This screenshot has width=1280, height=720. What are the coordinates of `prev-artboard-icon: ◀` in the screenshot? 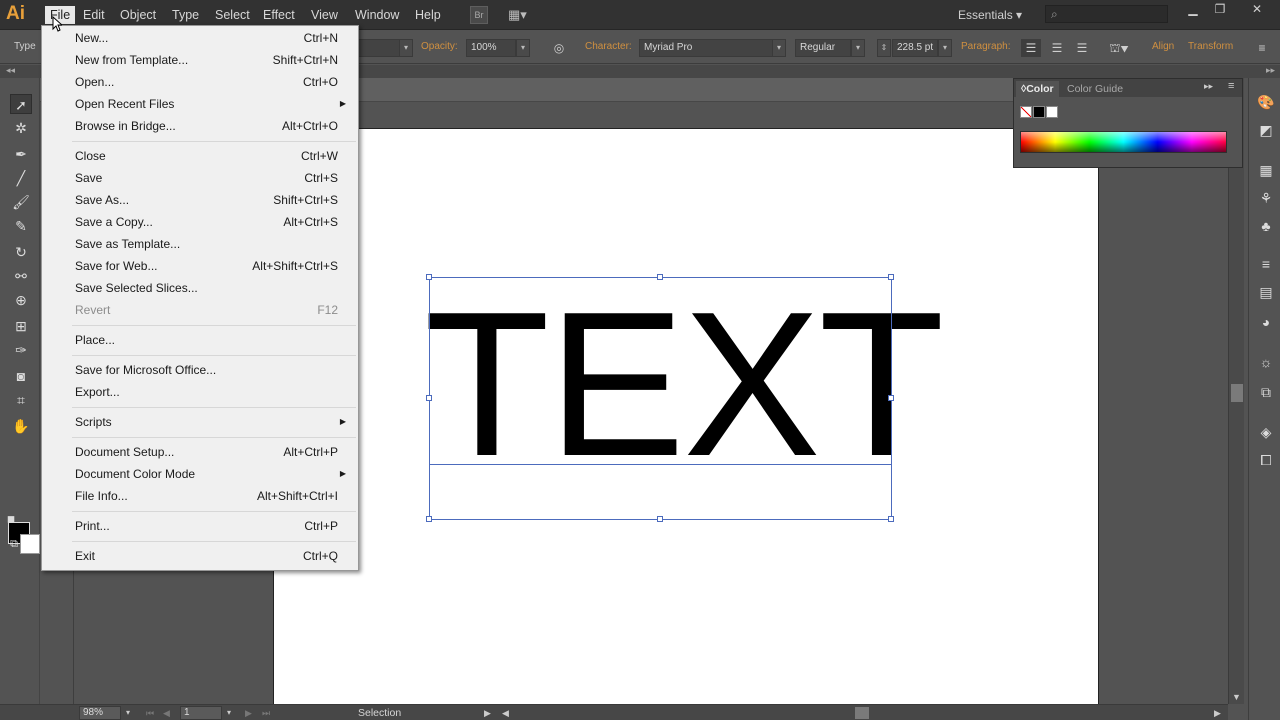 It's located at (166, 713).